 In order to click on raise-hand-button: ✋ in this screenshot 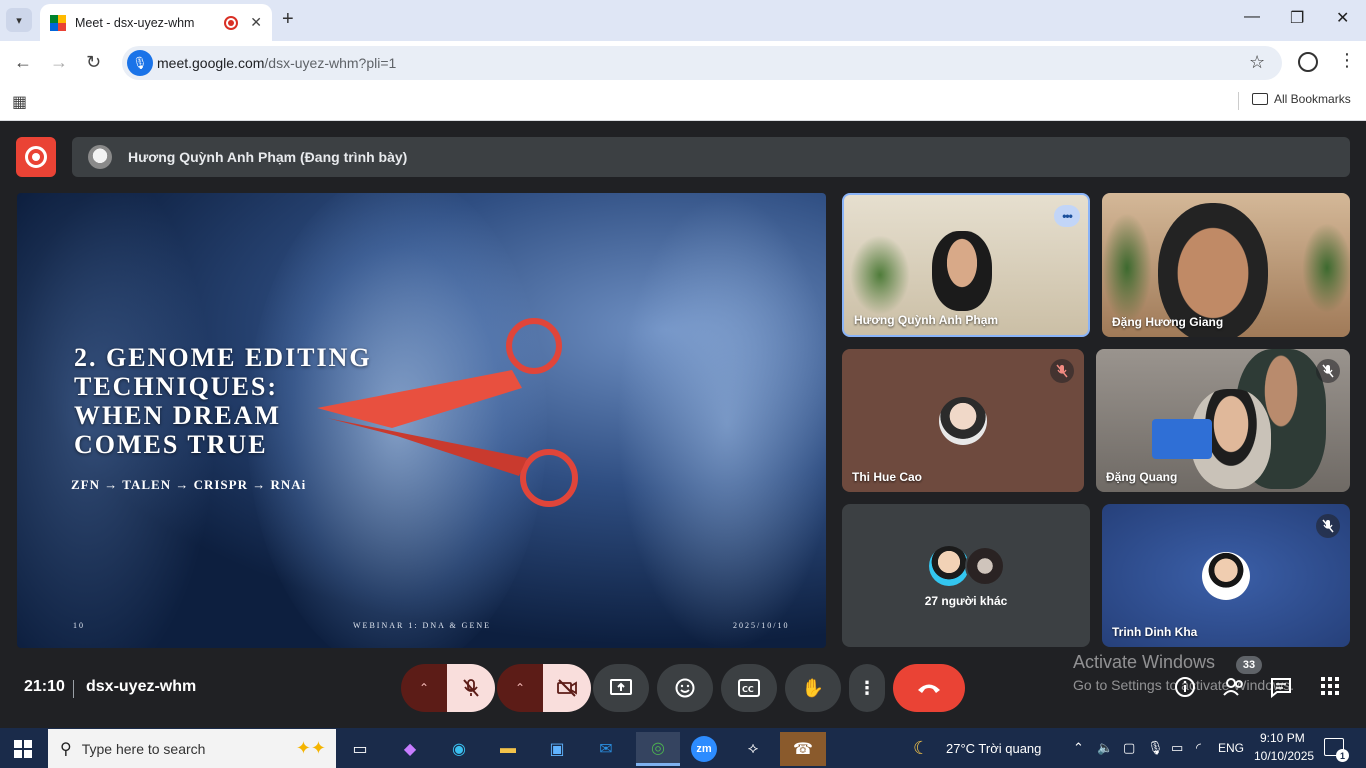, I will do `click(813, 688)`.